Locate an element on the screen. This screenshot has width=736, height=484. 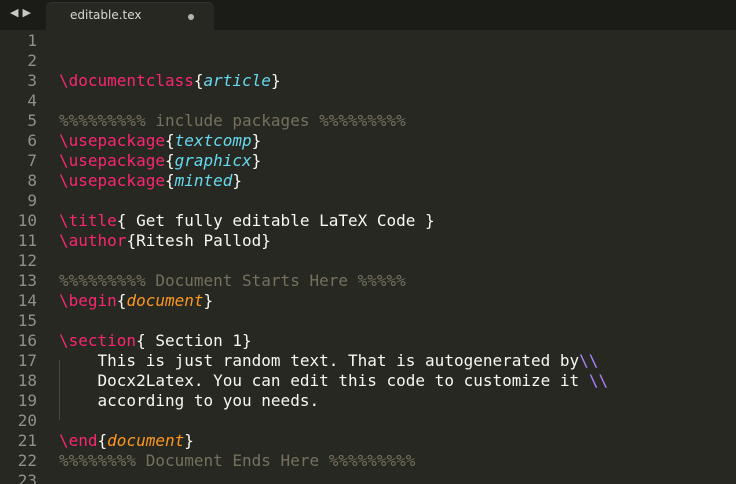
line-number: 8 is located at coordinates (32, 180).